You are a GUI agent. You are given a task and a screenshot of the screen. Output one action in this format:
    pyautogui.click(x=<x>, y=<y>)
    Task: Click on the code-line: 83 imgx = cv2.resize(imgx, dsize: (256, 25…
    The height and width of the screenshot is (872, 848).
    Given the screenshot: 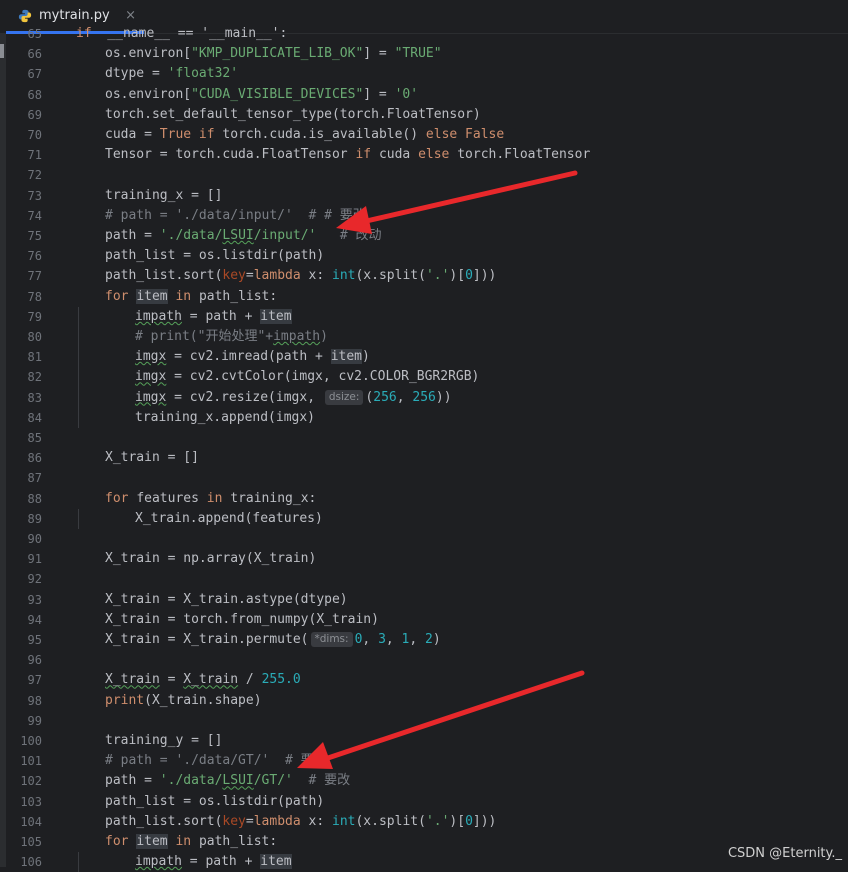 What is the action you would take?
    pyautogui.click(x=427, y=397)
    